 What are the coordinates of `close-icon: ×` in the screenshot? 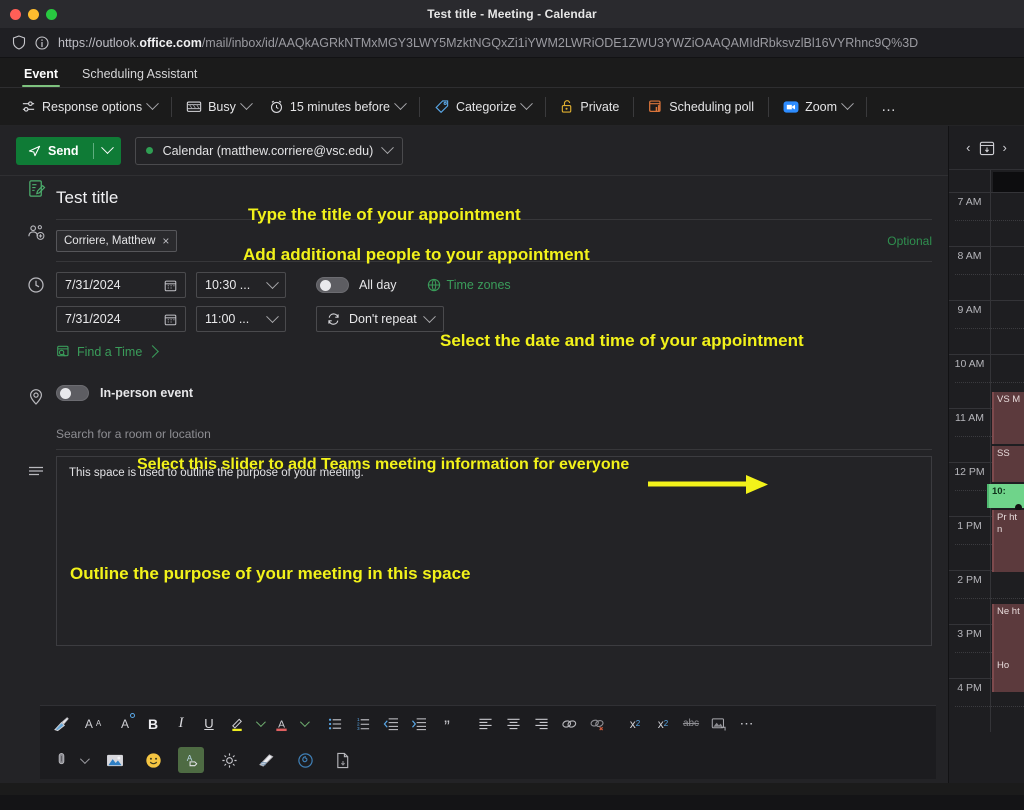 It's located at (165, 241).